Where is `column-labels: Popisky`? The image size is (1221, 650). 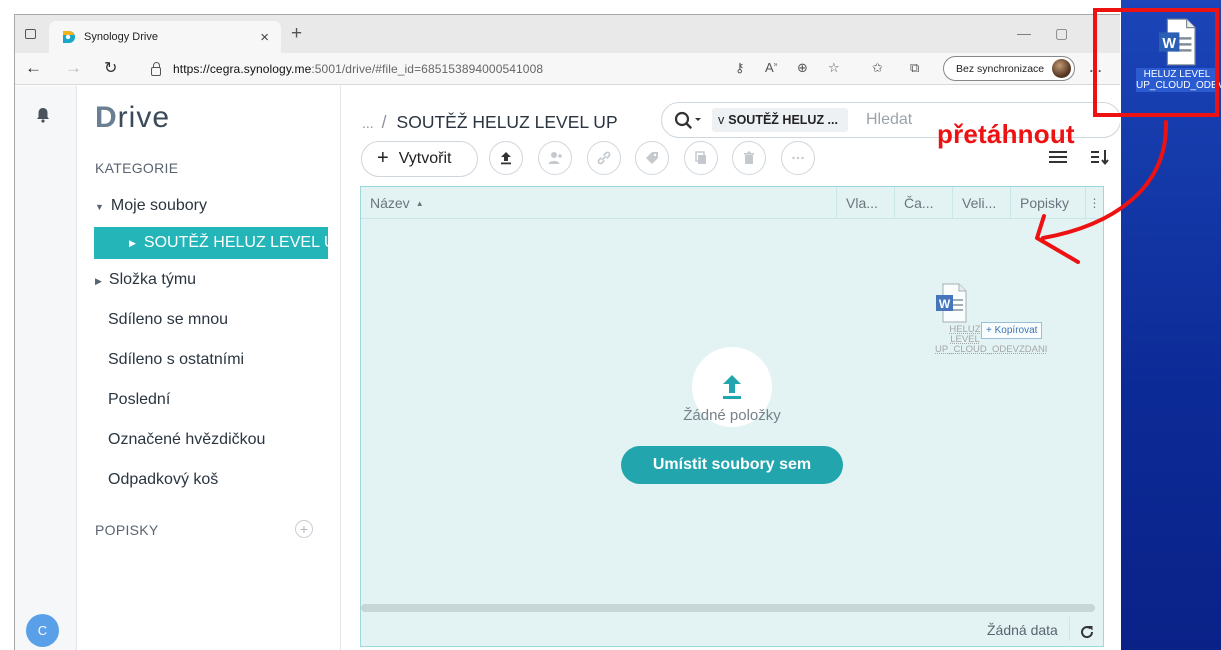
column-labels: Popisky is located at coordinates (1048, 203).